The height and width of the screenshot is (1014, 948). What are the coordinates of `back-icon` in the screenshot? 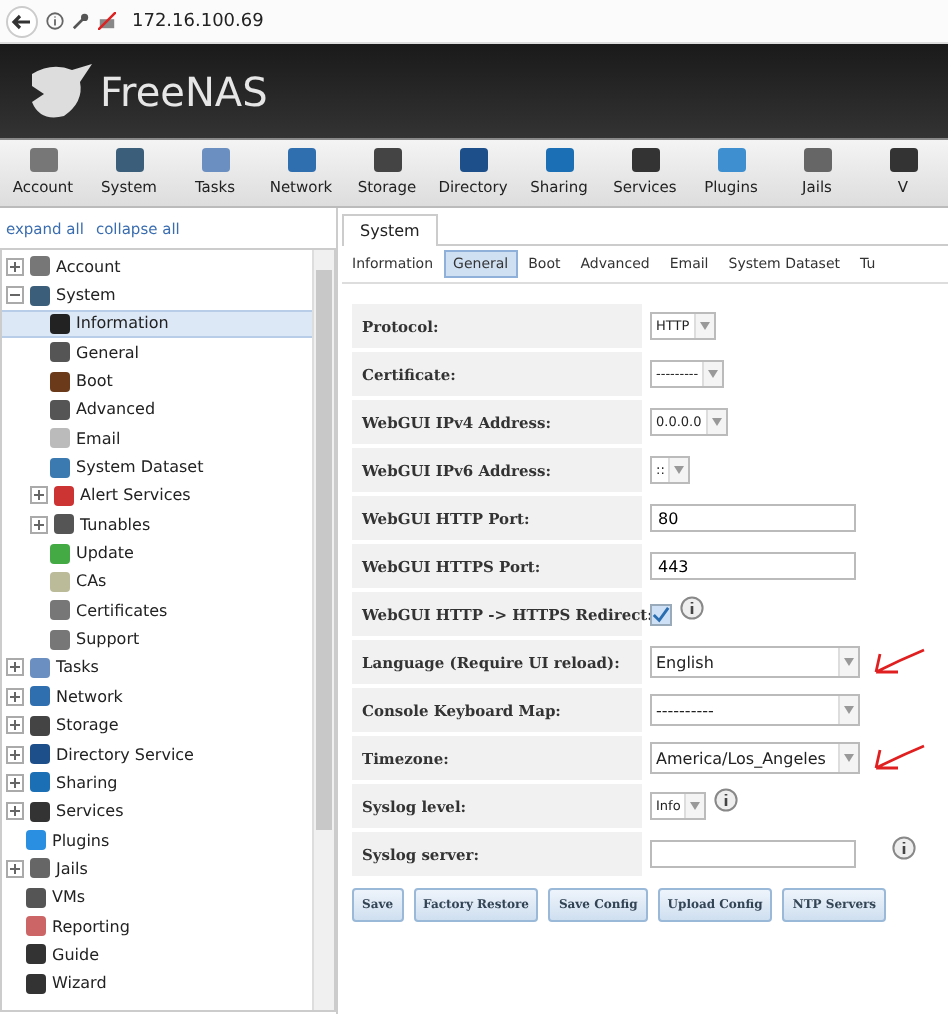 It's located at (22, 21).